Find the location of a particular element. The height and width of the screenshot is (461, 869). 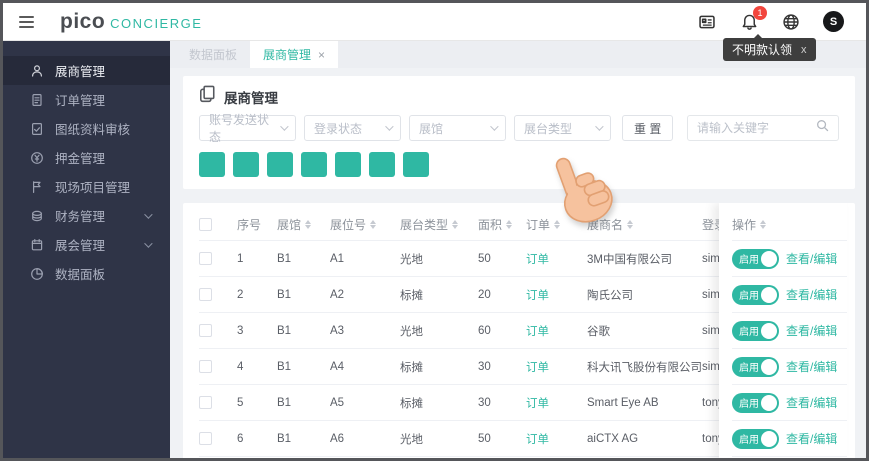

cell-index: 1 is located at coordinates (240, 258).